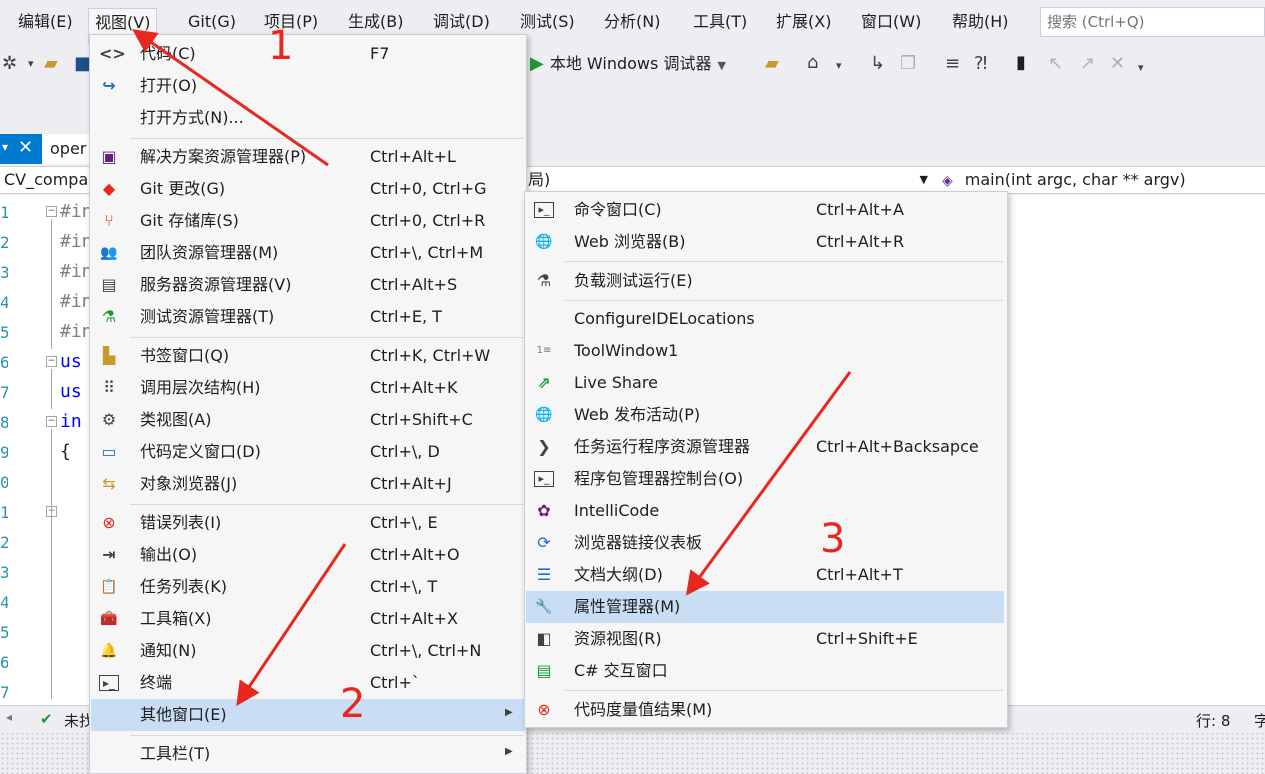  I want to click on project-dropdown: CV_compar, so click(45, 181).